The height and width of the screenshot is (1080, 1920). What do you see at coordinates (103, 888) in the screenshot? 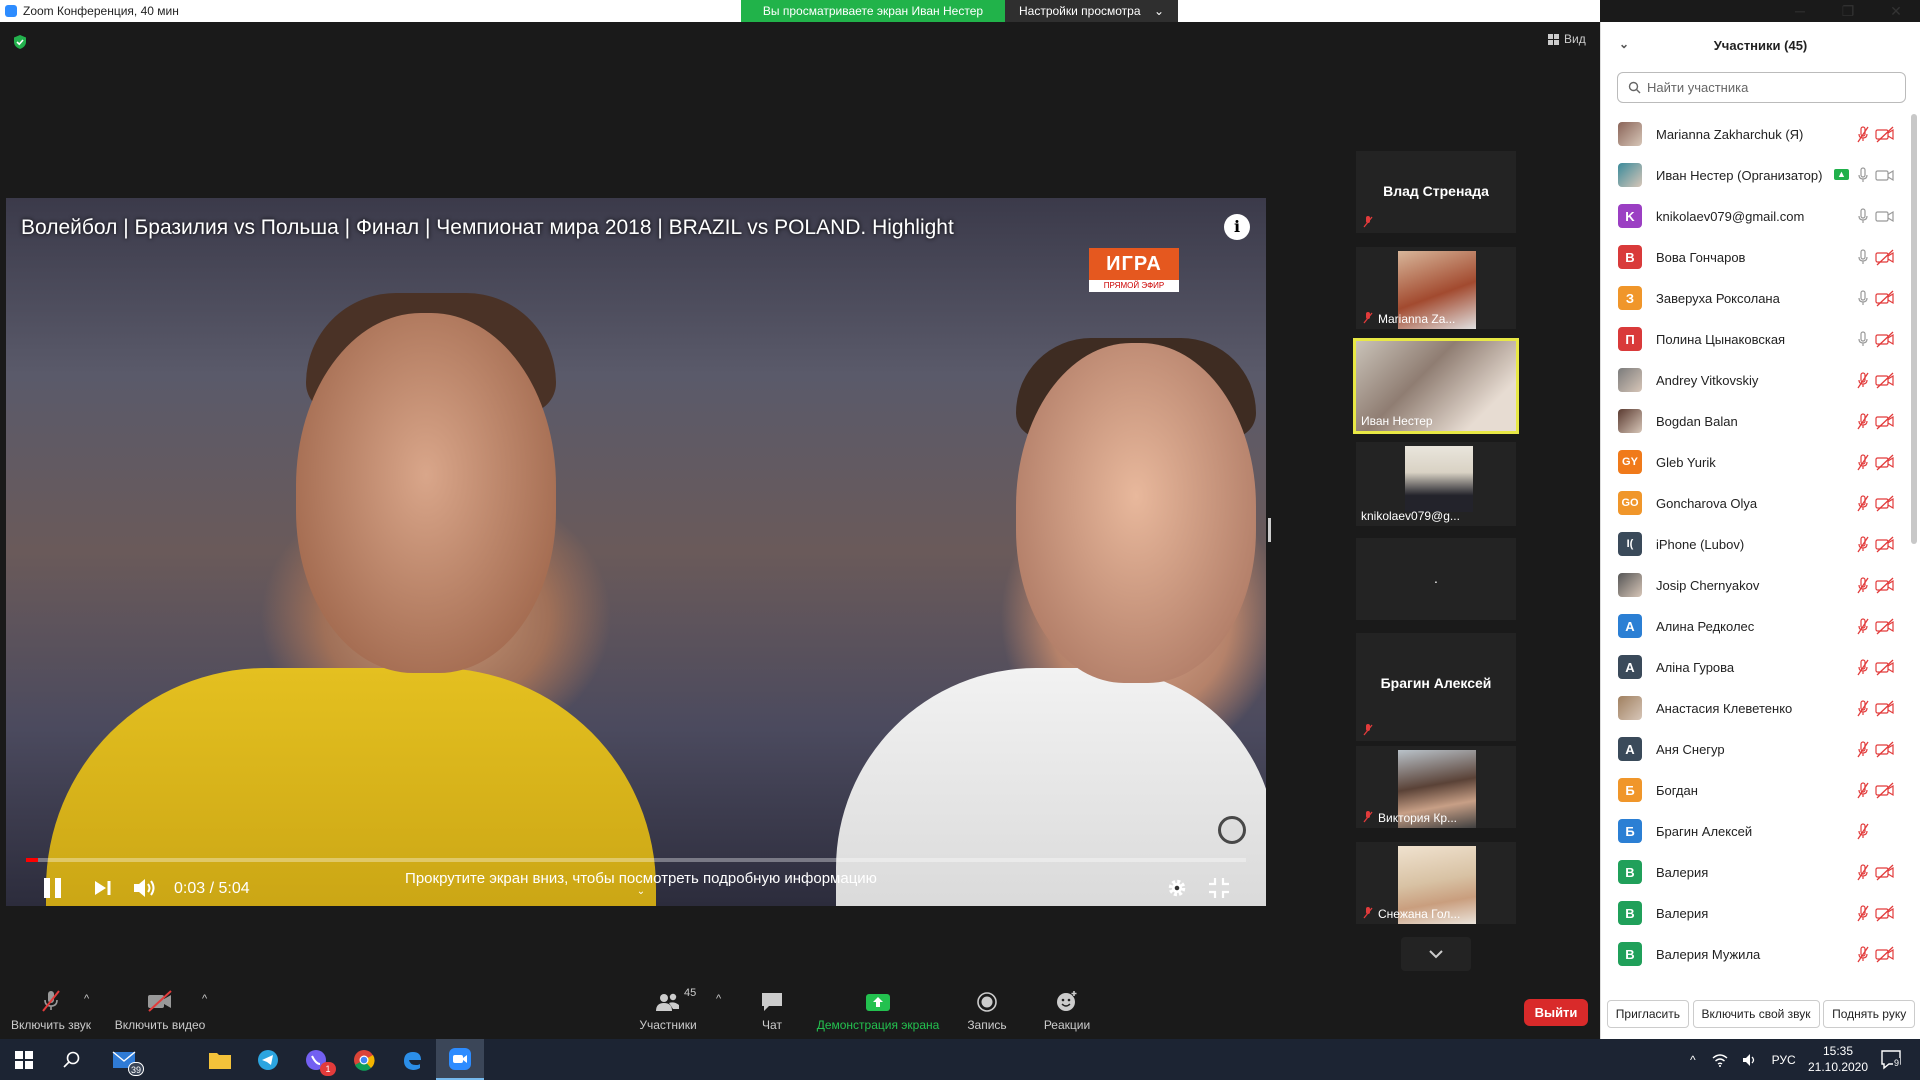
I see `next-track-icon` at bounding box center [103, 888].